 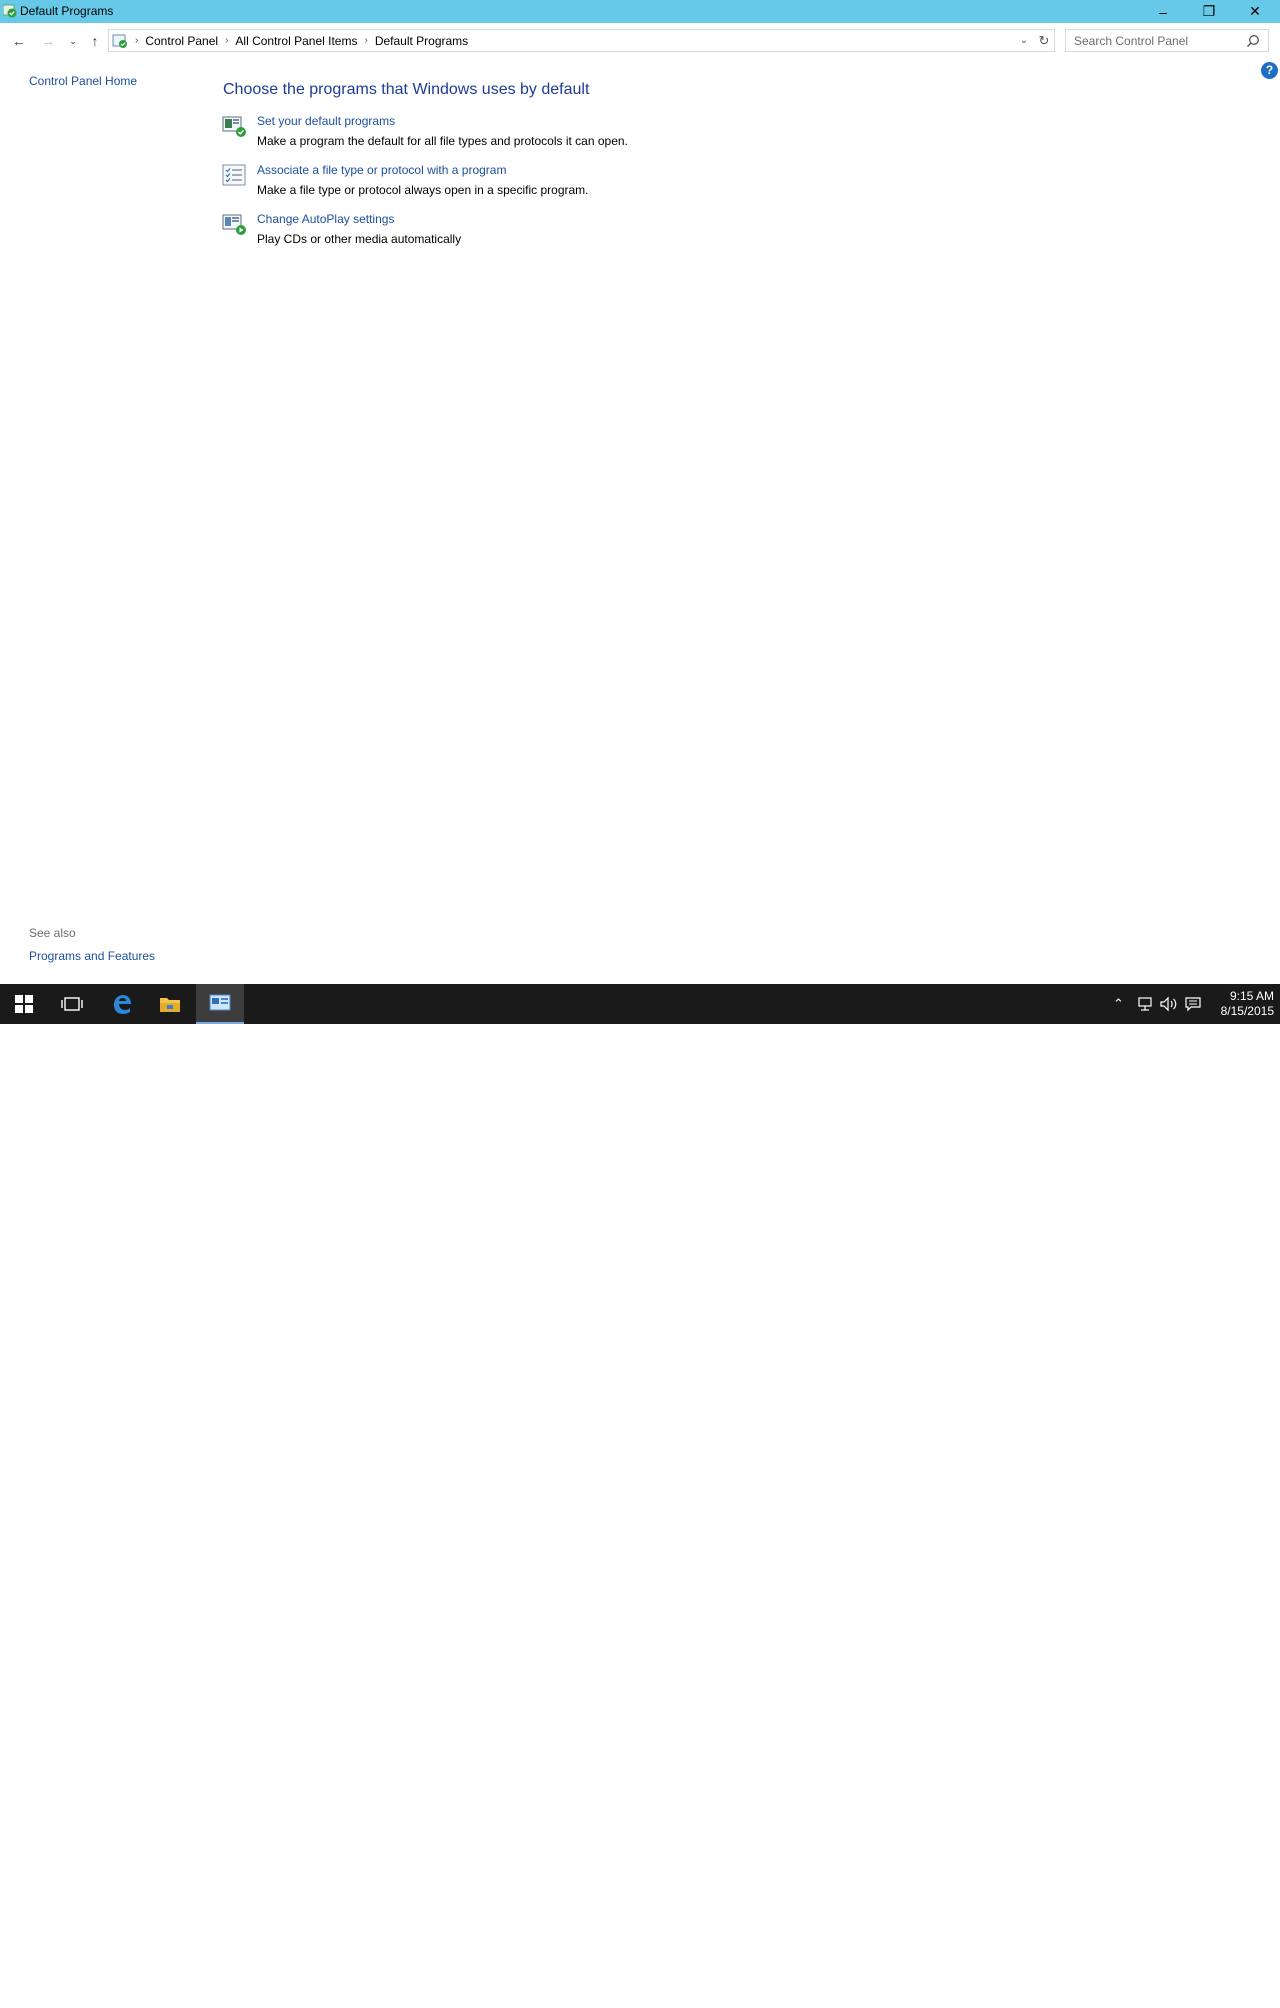 I want to click on breadcrumb-control-panel: Control Panel, so click(x=181, y=41).